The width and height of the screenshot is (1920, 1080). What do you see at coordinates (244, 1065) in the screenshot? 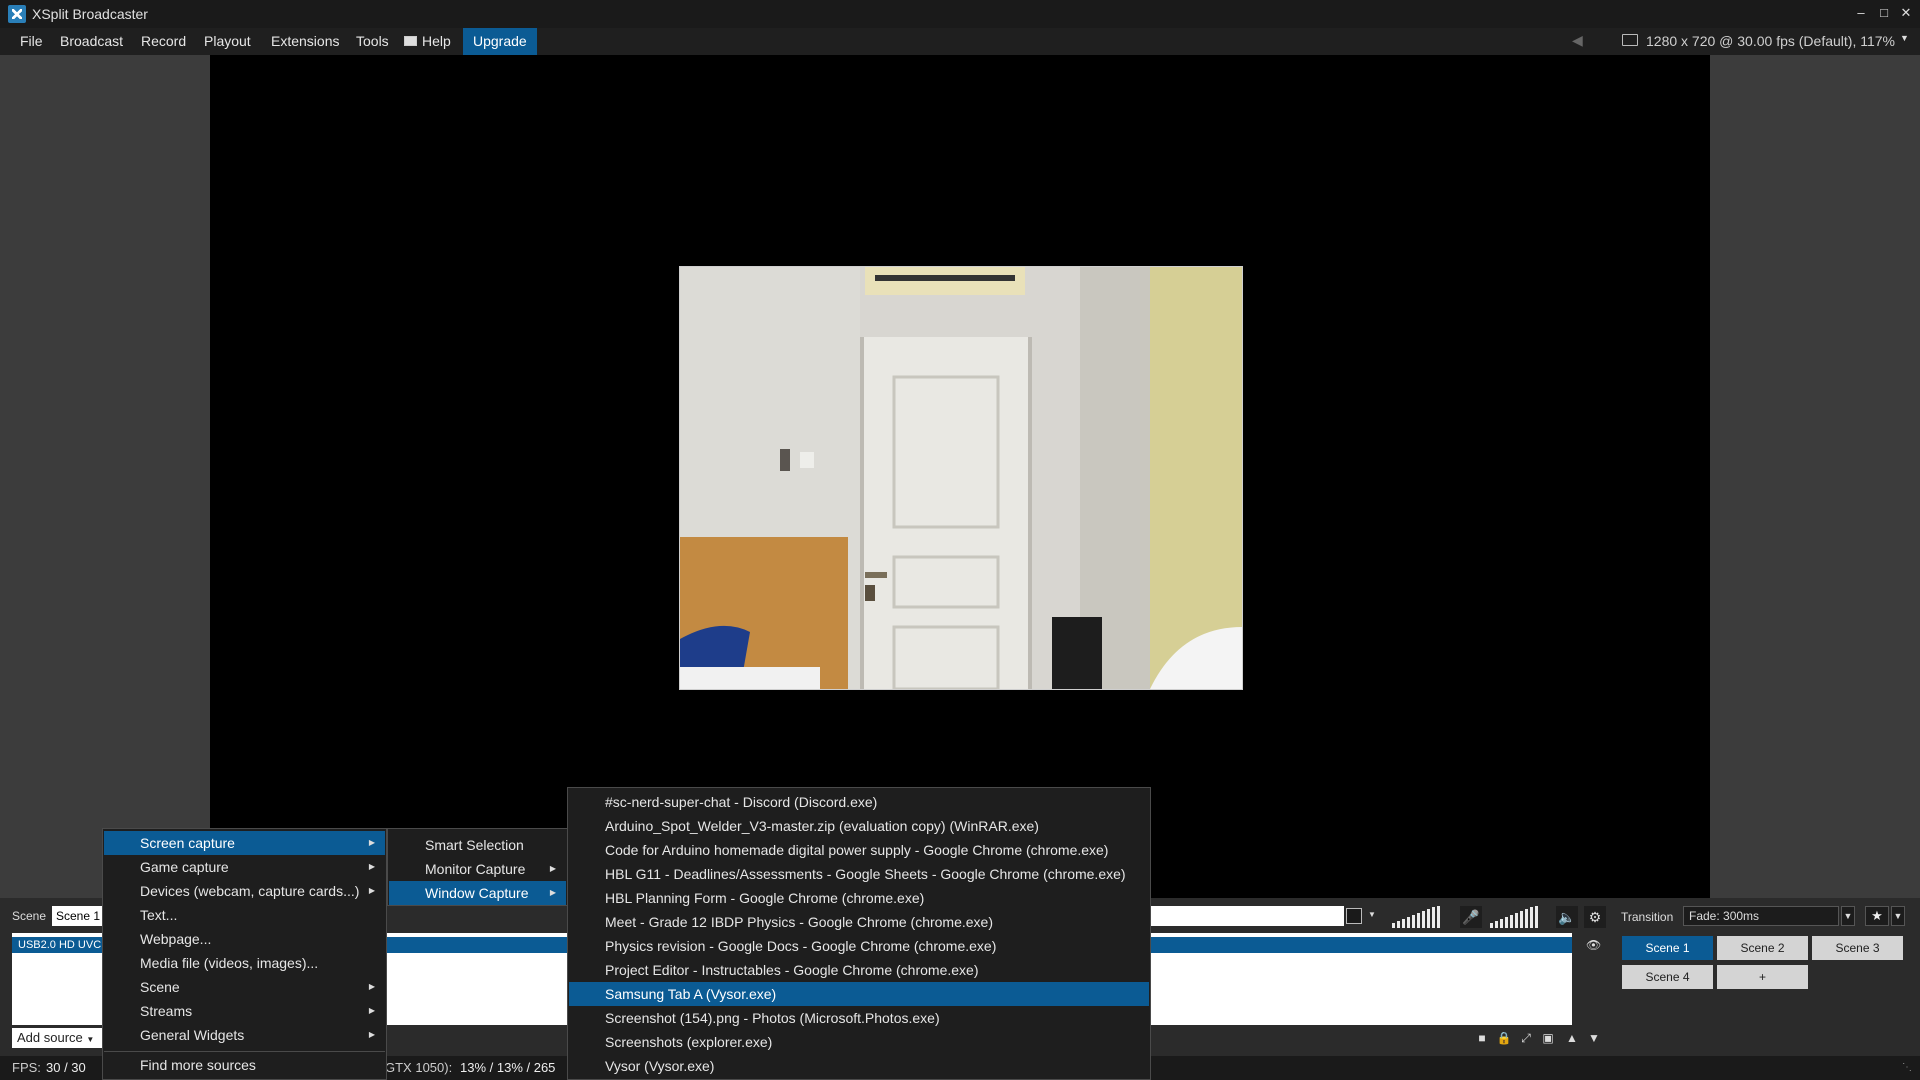
I see `menu-item-find-more-sources: Find more sources` at bounding box center [244, 1065].